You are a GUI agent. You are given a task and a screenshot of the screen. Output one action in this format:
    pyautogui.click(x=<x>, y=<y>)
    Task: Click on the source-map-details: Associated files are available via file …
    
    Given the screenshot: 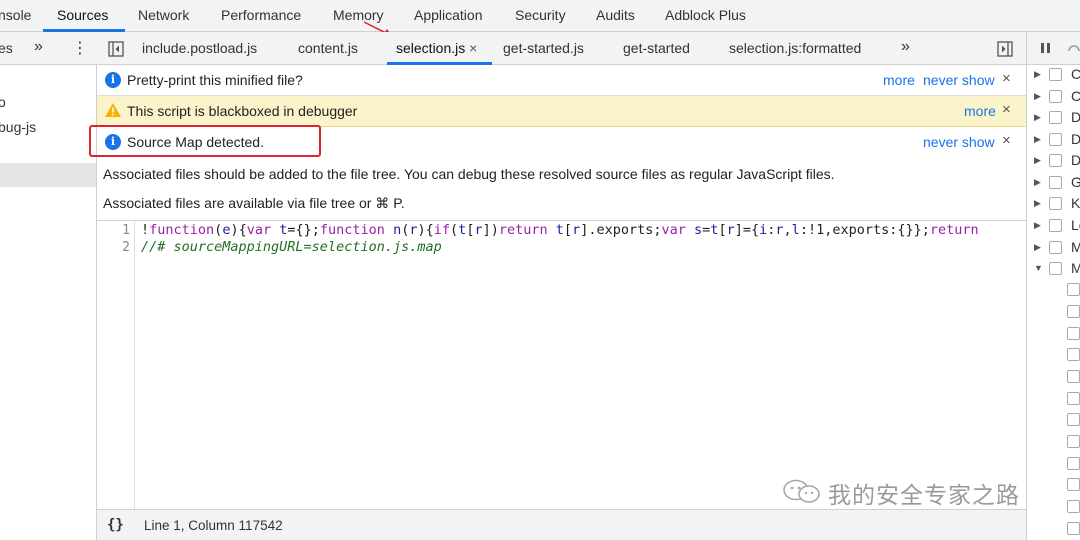 What is the action you would take?
    pyautogui.click(x=561, y=202)
    